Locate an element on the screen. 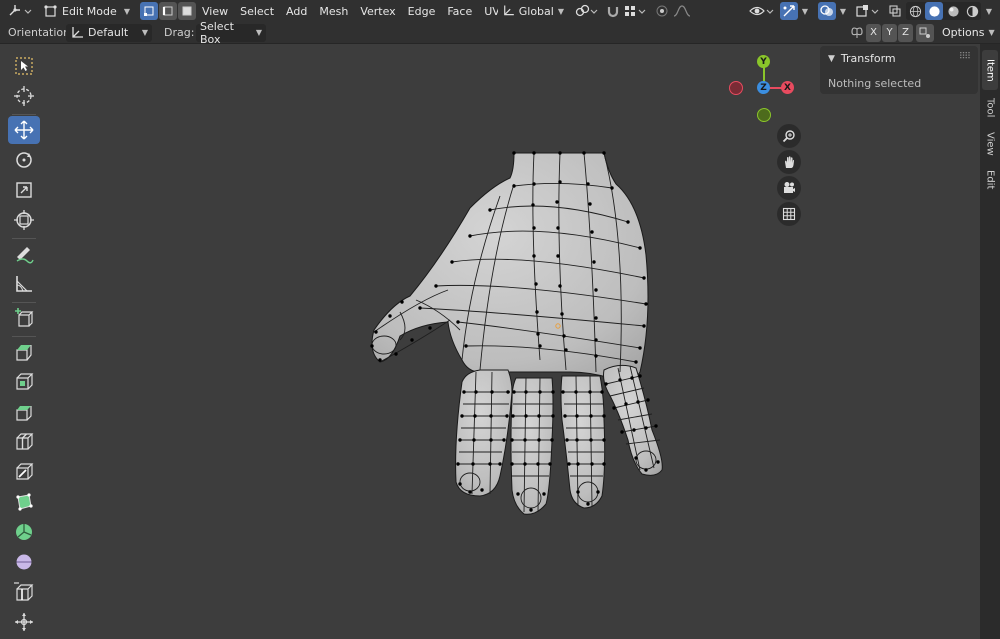 The height and width of the screenshot is (639, 1000). options-dropdown: Options ▼ is located at coordinates (967, 32).